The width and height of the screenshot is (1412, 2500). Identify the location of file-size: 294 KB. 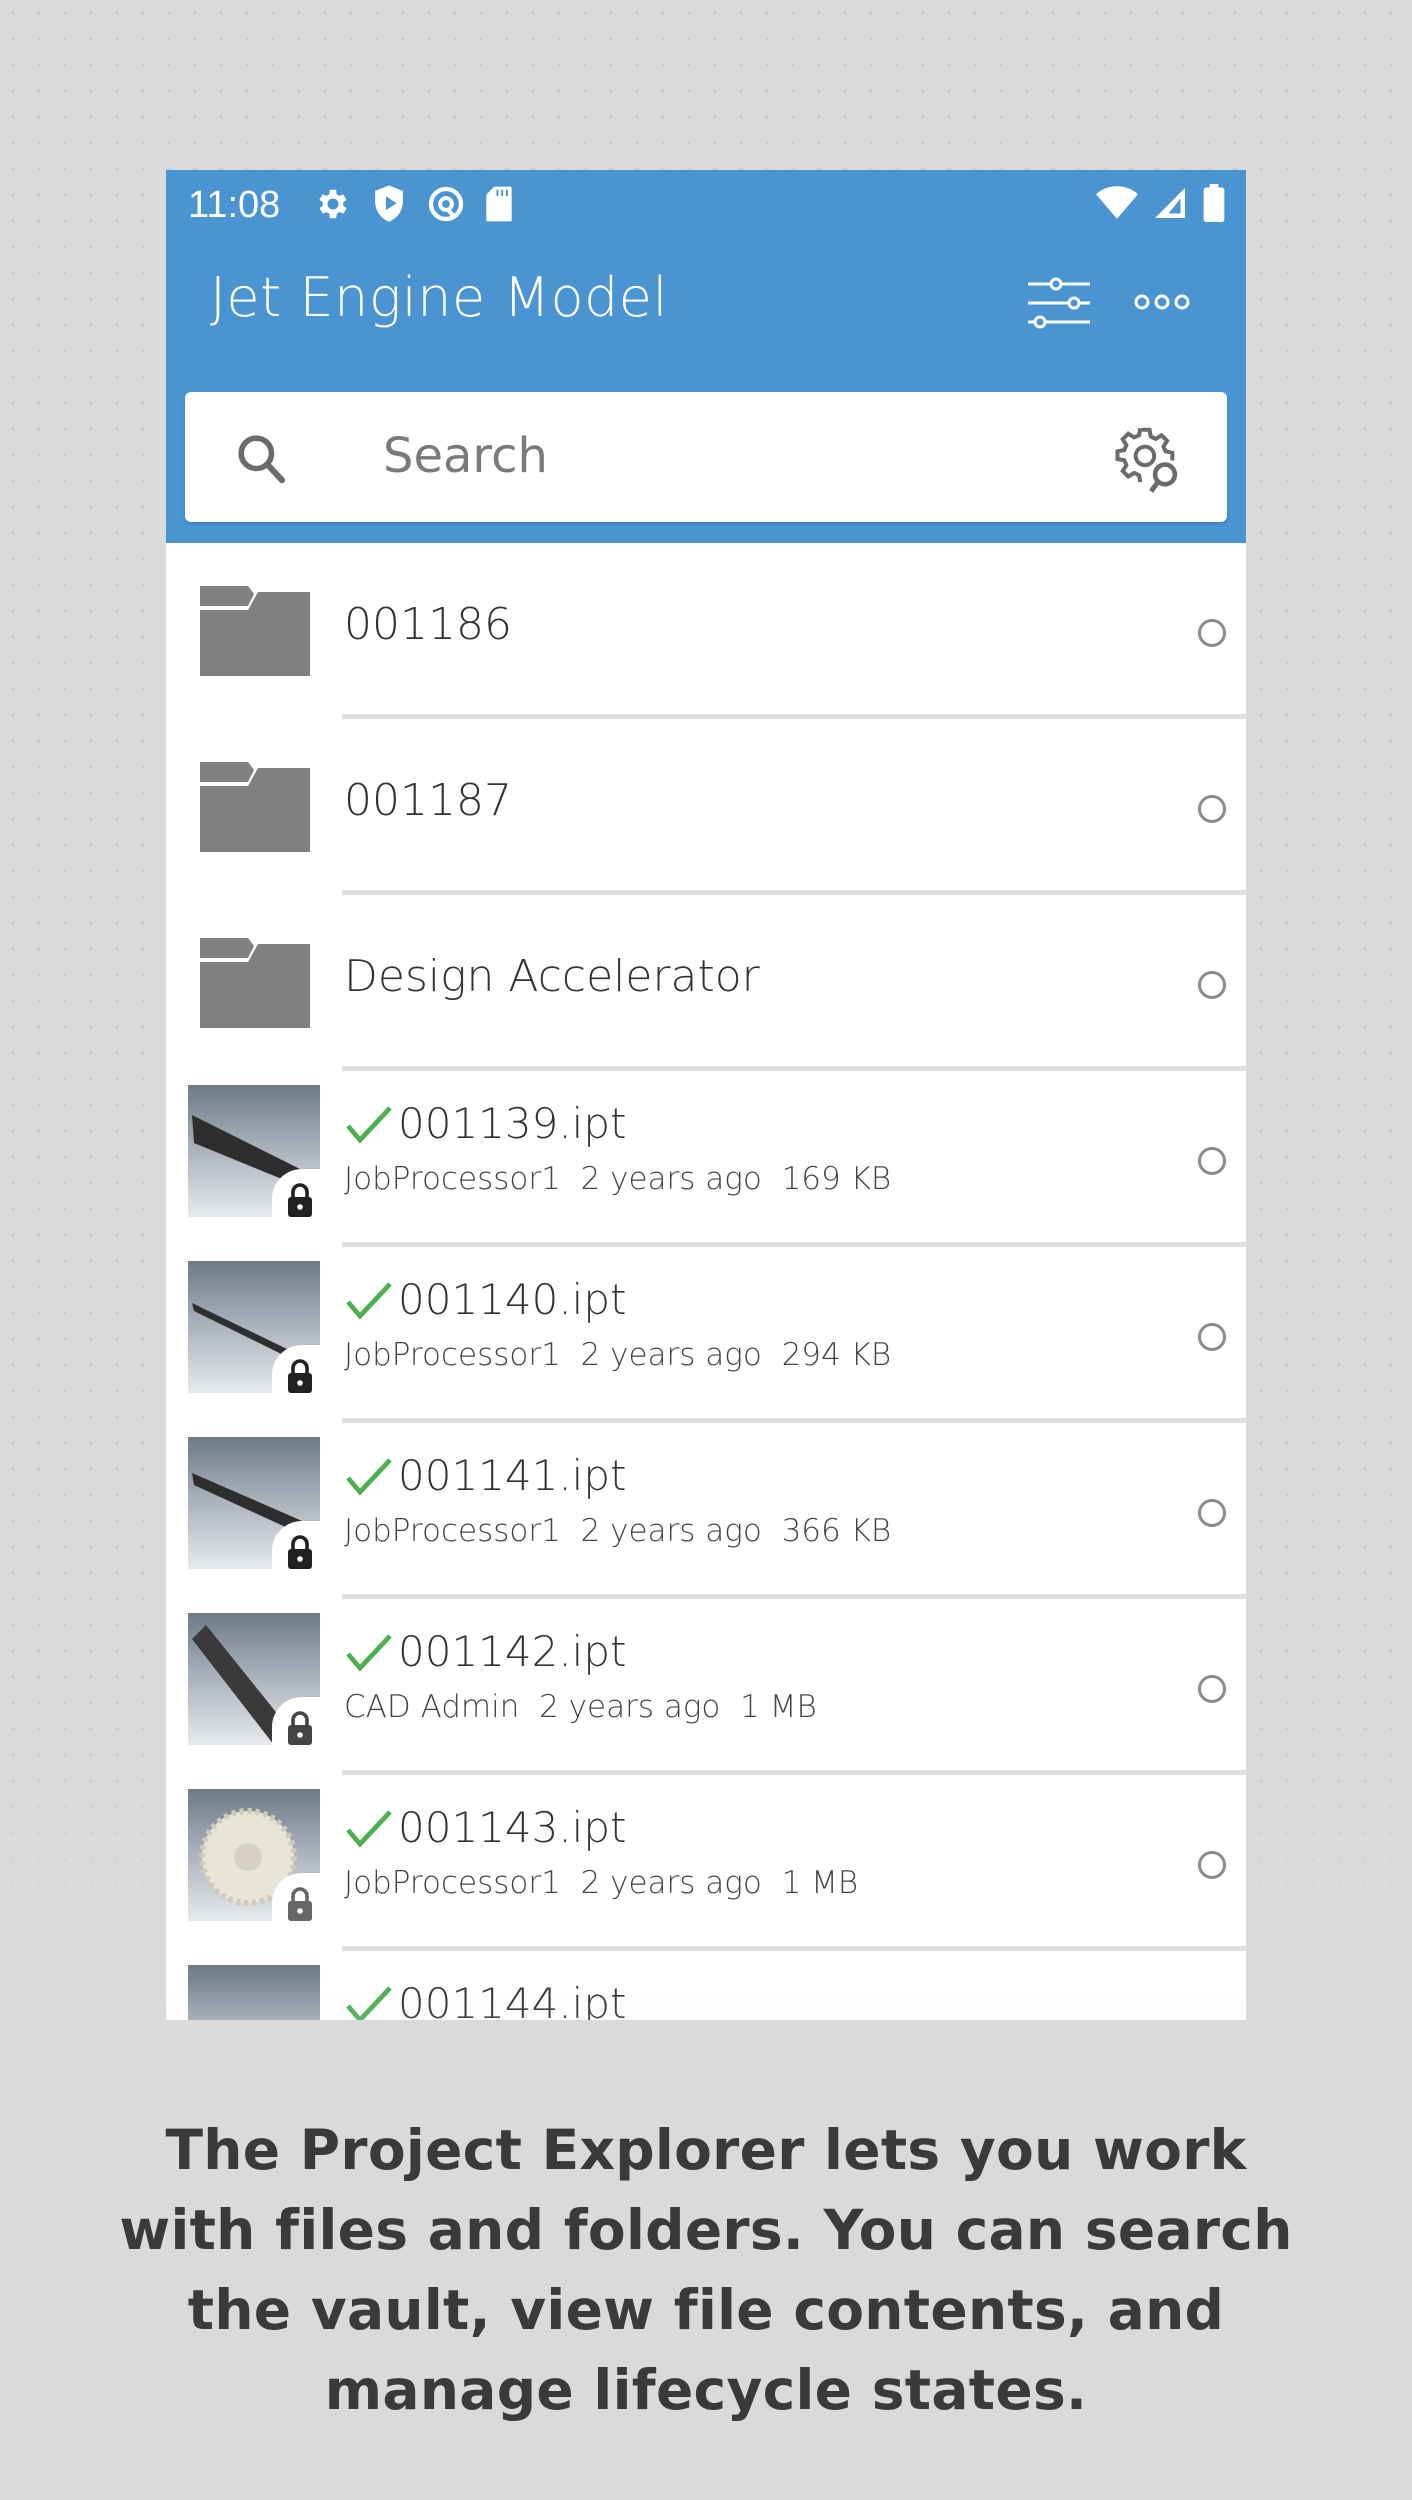
(836, 1355).